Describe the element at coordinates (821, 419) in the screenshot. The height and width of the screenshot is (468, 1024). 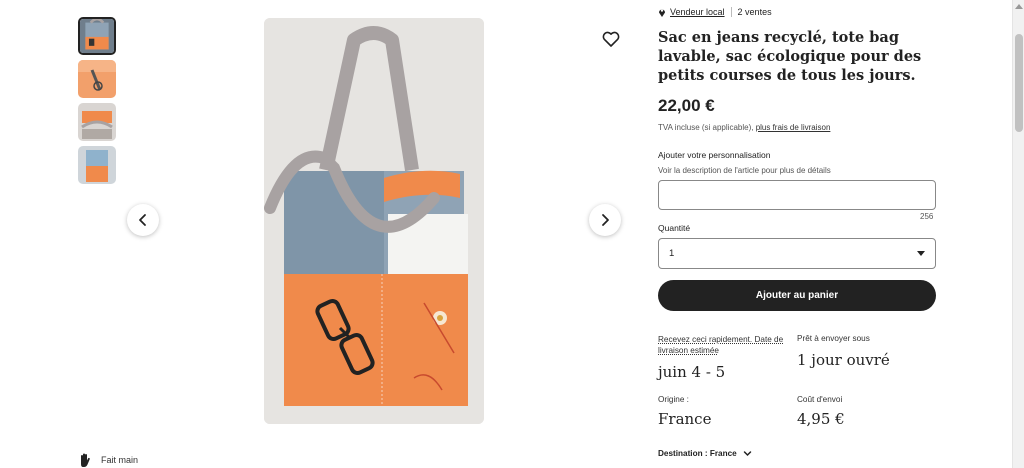
I see `shipping-cost-value: 4,95 €` at that location.